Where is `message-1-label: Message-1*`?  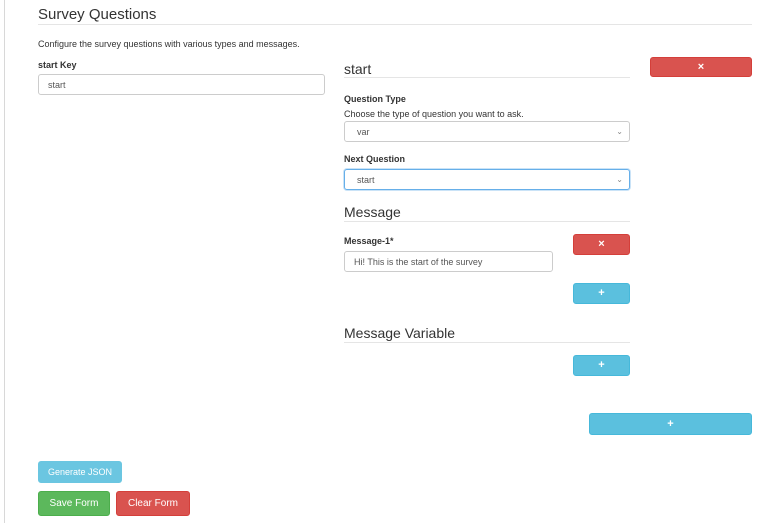 message-1-label: Message-1* is located at coordinates (369, 241).